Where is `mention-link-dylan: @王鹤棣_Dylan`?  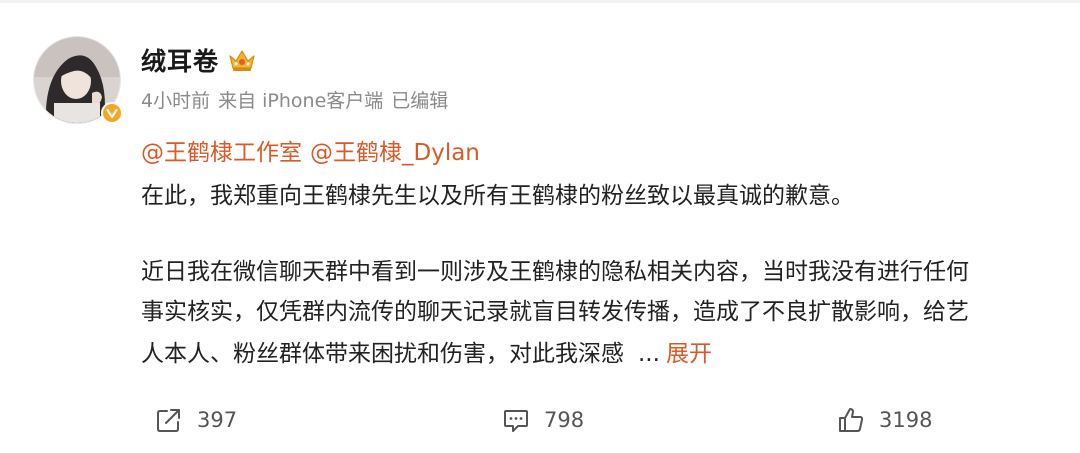 mention-link-dylan: @王鹤棣_Dylan is located at coordinates (395, 153).